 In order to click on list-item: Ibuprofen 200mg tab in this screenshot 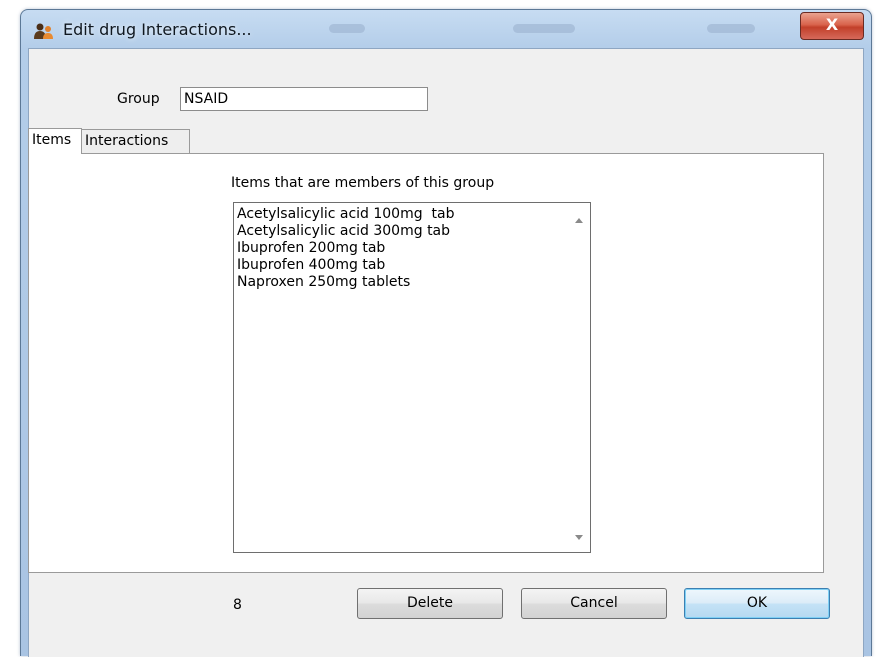, I will do `click(345, 248)`.